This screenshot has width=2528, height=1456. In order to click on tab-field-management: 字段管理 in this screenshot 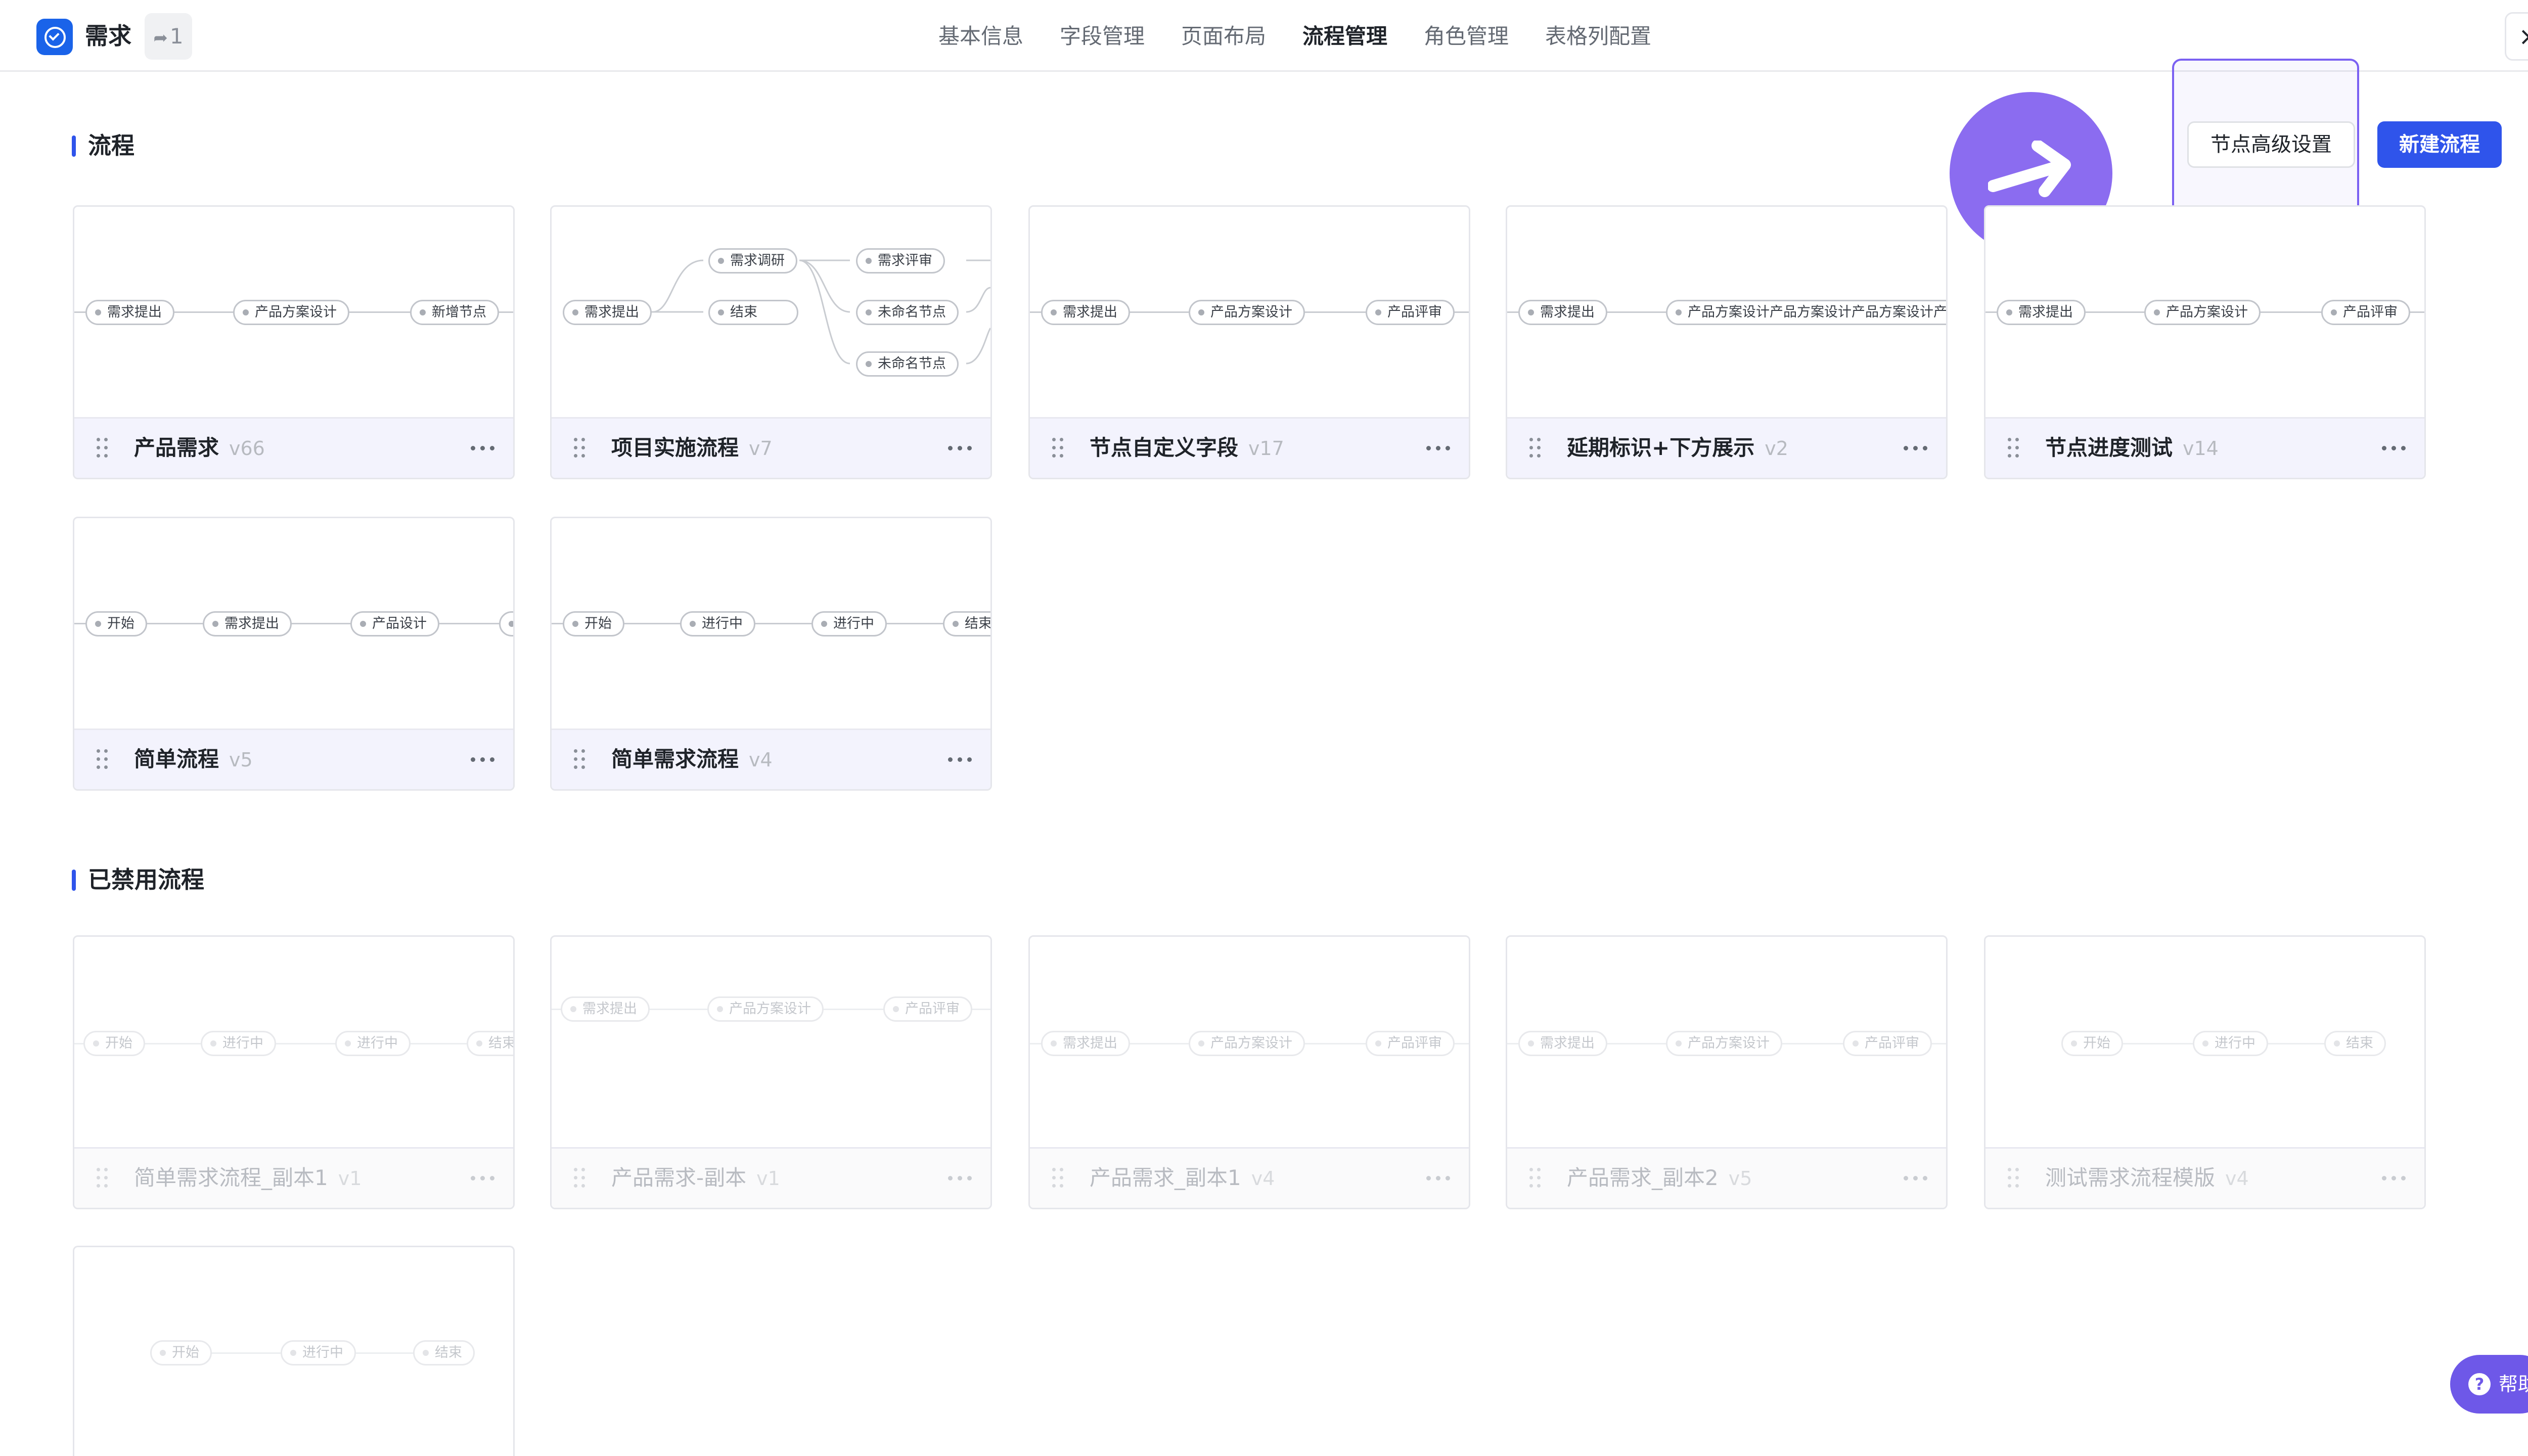, I will do `click(1103, 36)`.